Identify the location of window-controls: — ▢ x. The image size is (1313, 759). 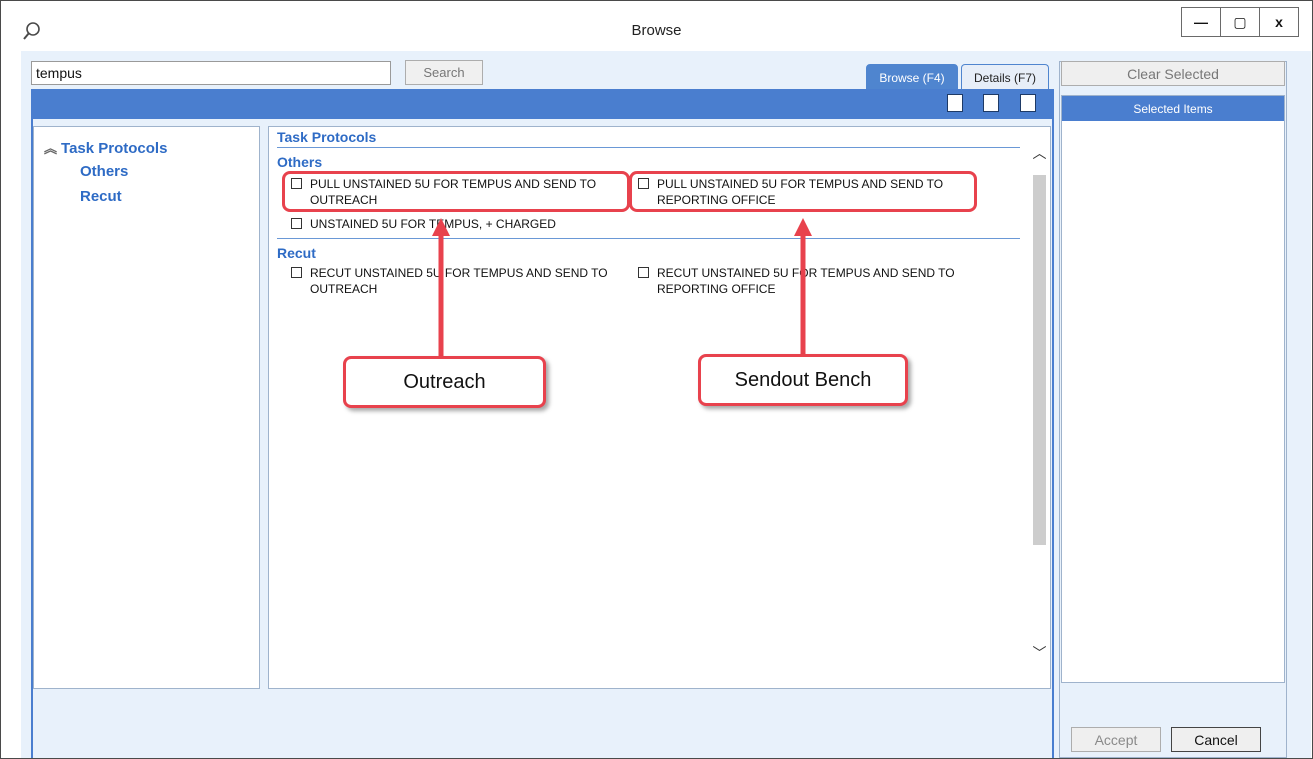
(1240, 22).